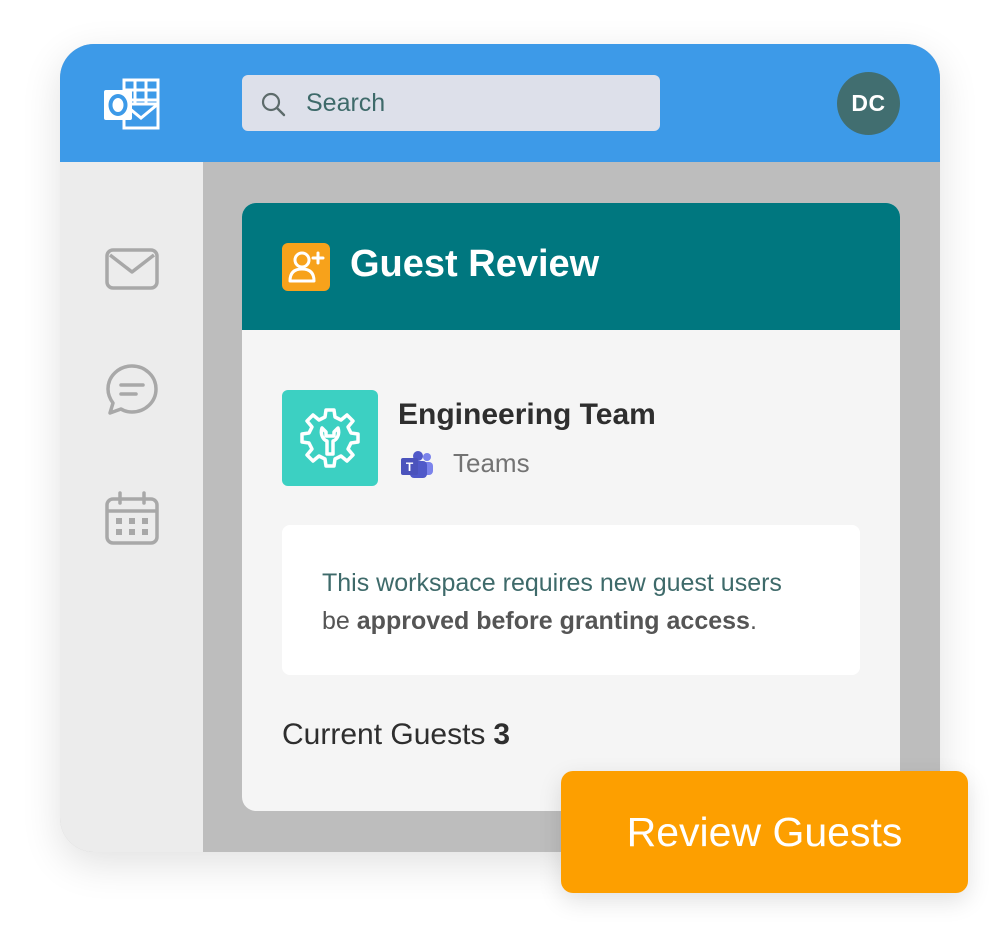  I want to click on gear-wrench-icon, so click(330, 438).